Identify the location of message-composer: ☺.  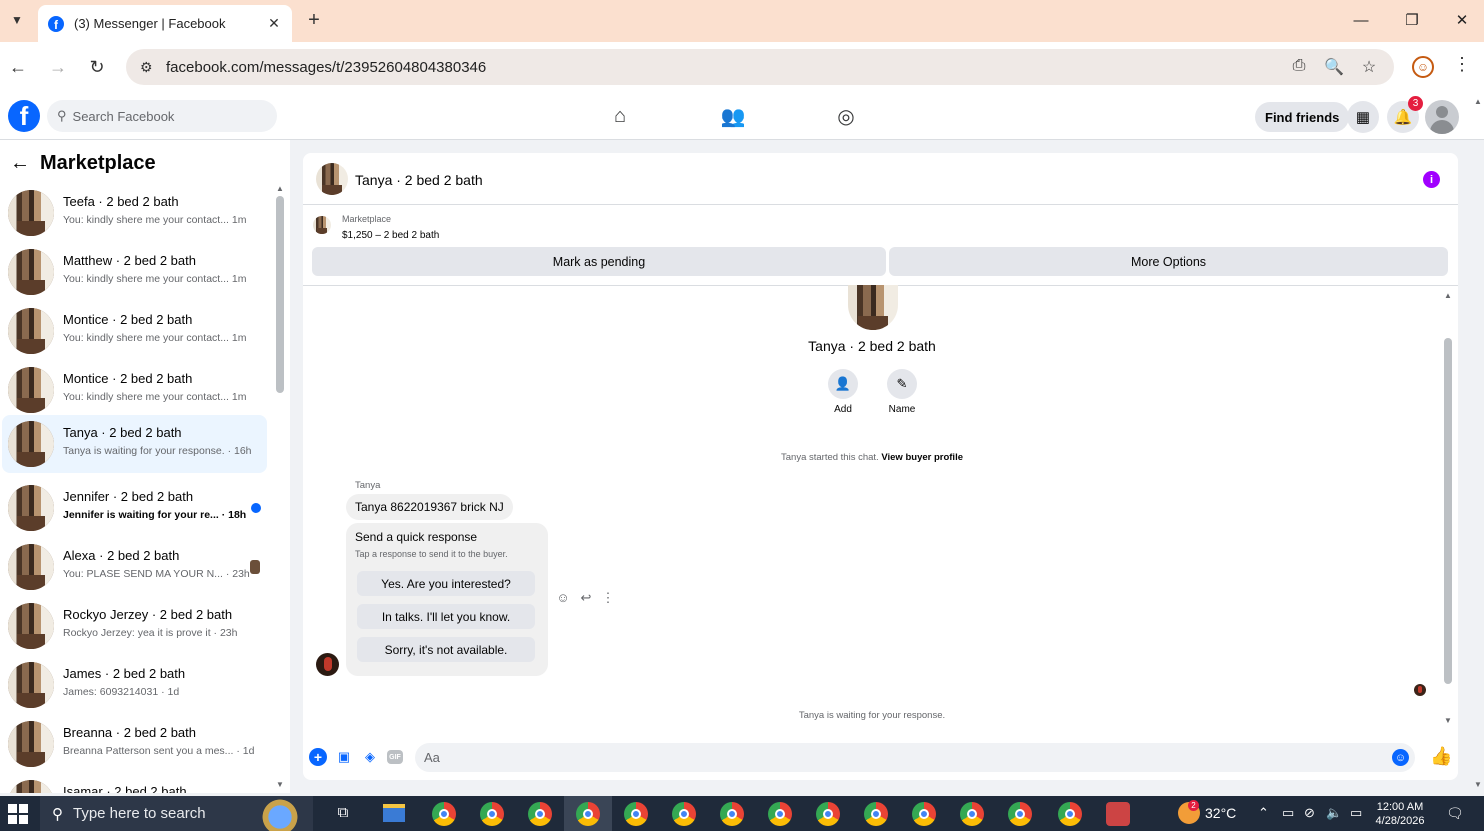
(915, 757).